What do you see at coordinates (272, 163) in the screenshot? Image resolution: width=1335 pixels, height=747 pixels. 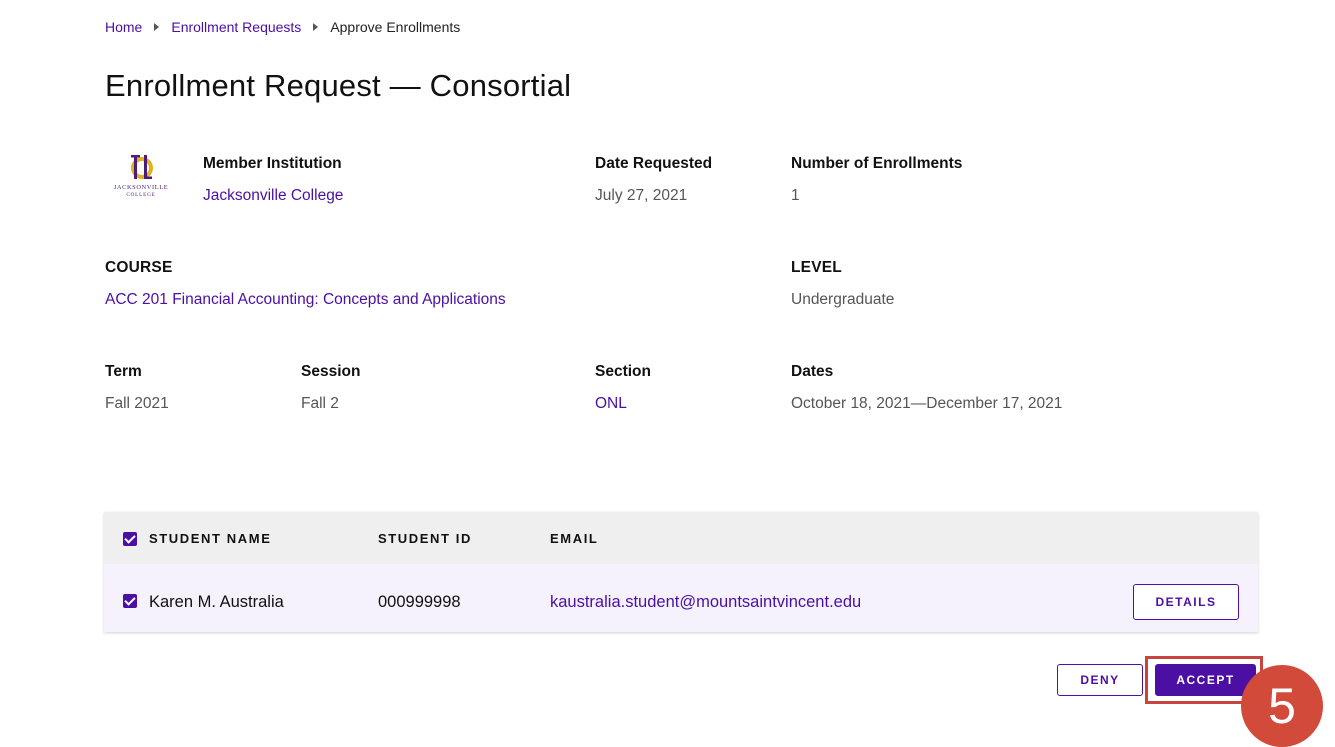 I see `member-institution-label: Member Institution` at bounding box center [272, 163].